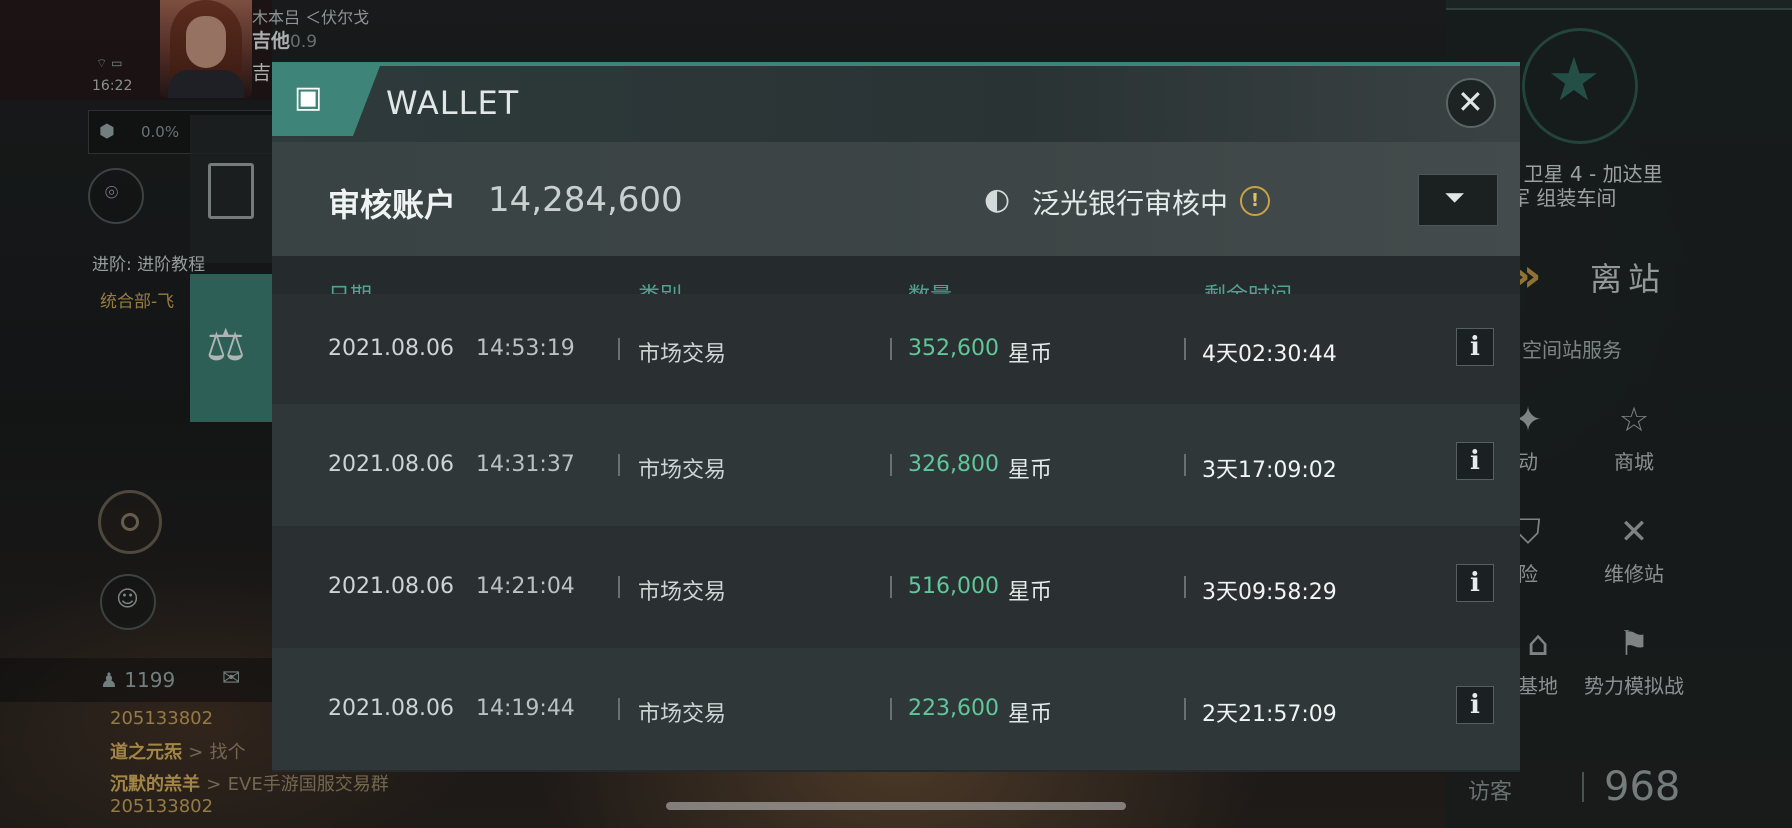 The width and height of the screenshot is (1792, 828). Describe the element at coordinates (1269, 714) in the screenshot. I see `row-remaining: 2天21:57:09` at that location.